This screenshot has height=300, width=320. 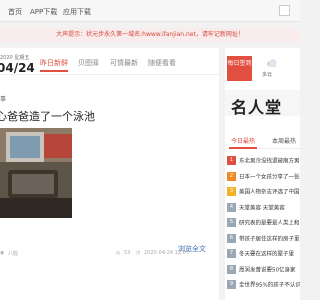 I want to click on tab-pictures: 贝图驿, so click(x=88, y=63).